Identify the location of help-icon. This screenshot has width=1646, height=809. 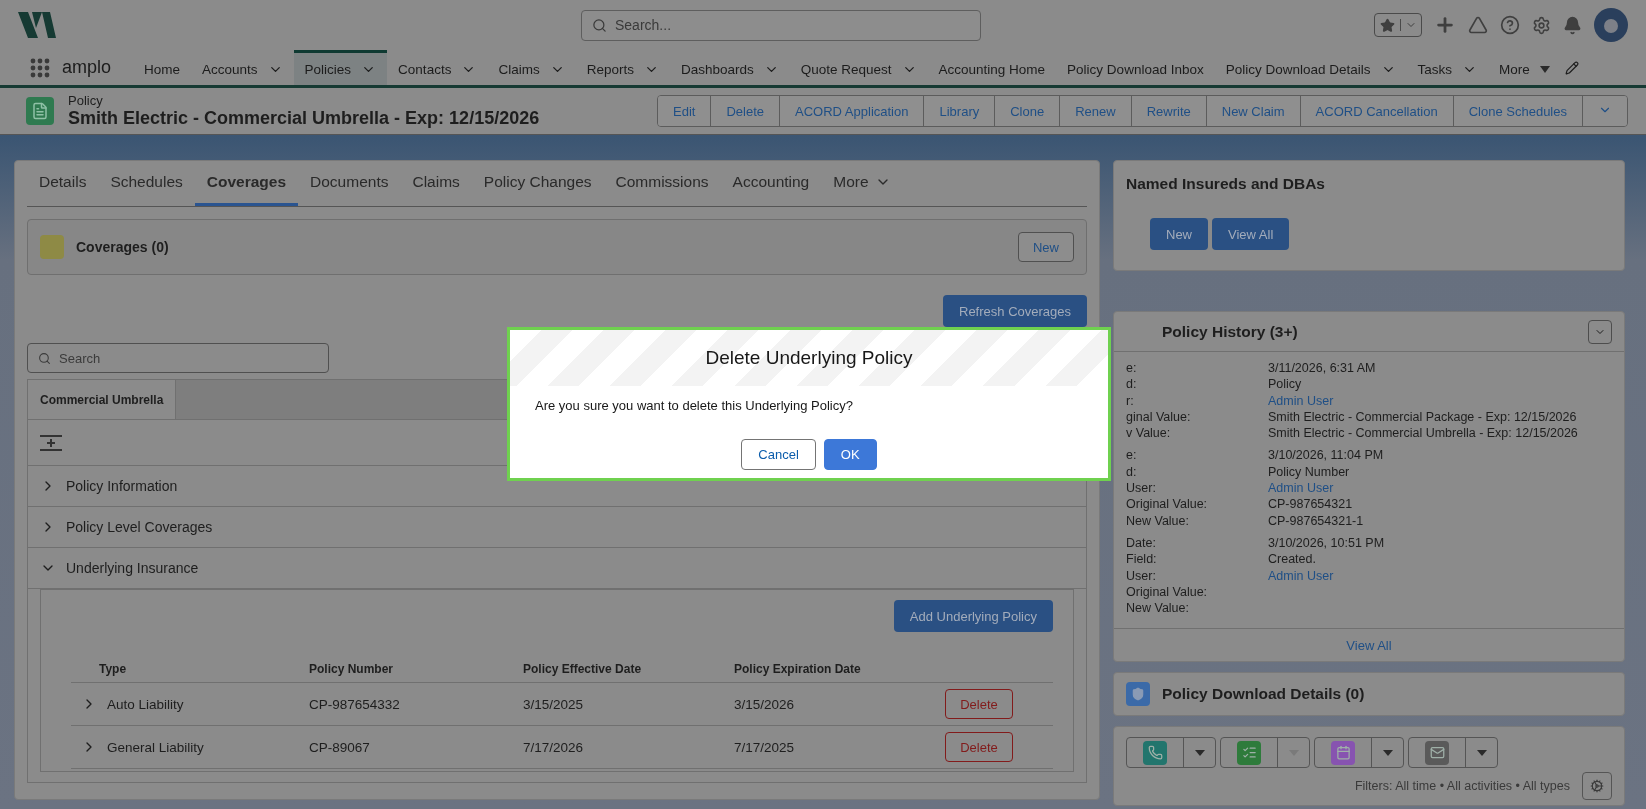
(1510, 25).